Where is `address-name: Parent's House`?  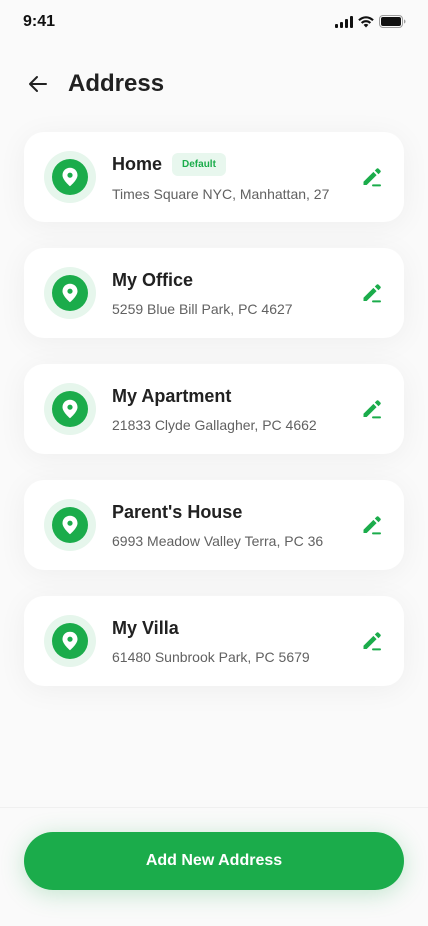 address-name: Parent's House is located at coordinates (177, 511).